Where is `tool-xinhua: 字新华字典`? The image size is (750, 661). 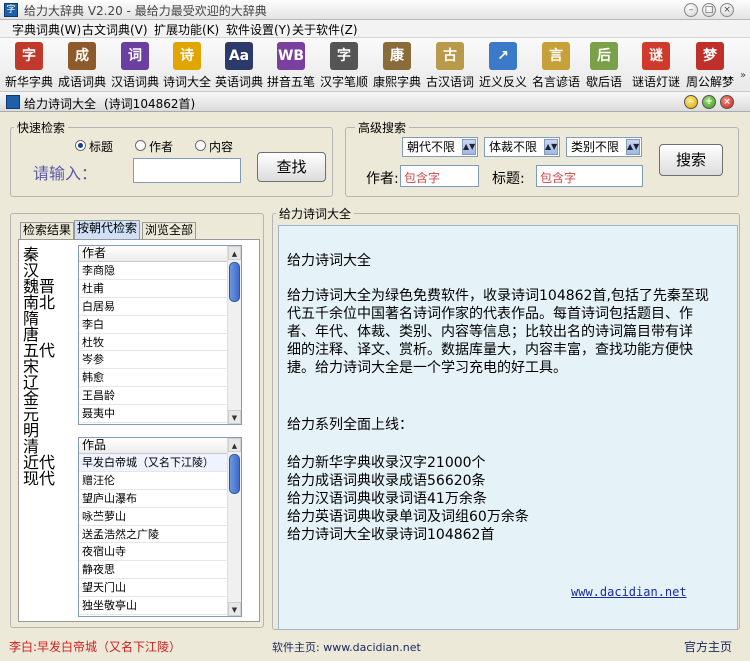 tool-xinhua: 字新华字典 is located at coordinates (29, 65).